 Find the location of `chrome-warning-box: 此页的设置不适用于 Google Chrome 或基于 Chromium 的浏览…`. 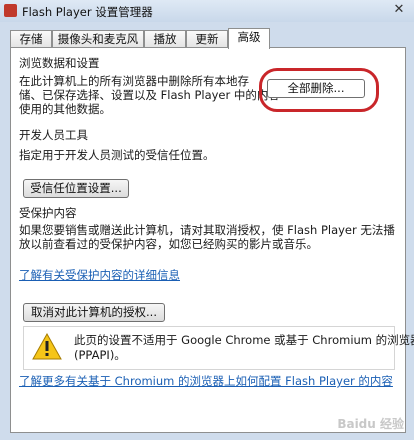

chrome-warning-box: 此页的设置不适用于 Google Chrome 或基于 Chromium 的浏览… is located at coordinates (218, 348).